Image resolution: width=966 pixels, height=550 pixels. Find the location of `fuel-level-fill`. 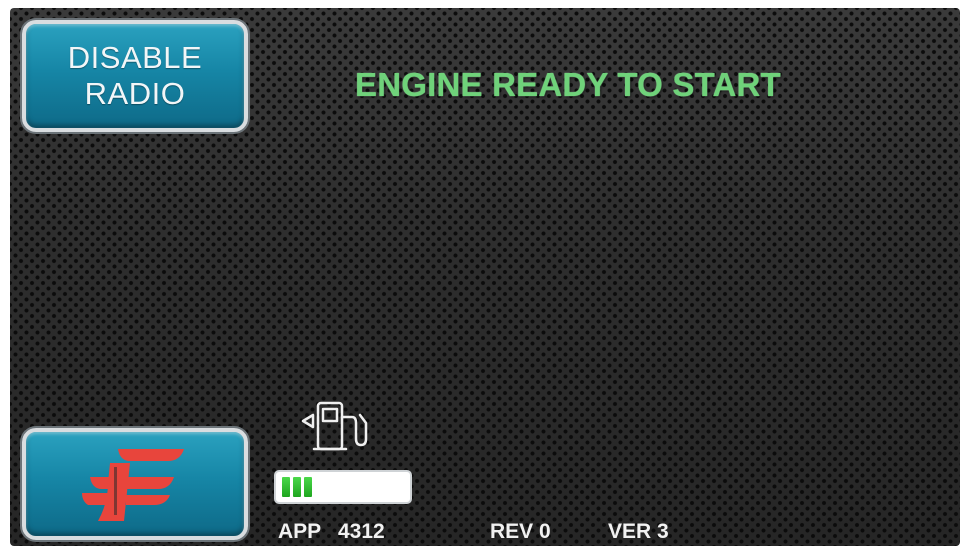

fuel-level-fill is located at coordinates (343, 487).